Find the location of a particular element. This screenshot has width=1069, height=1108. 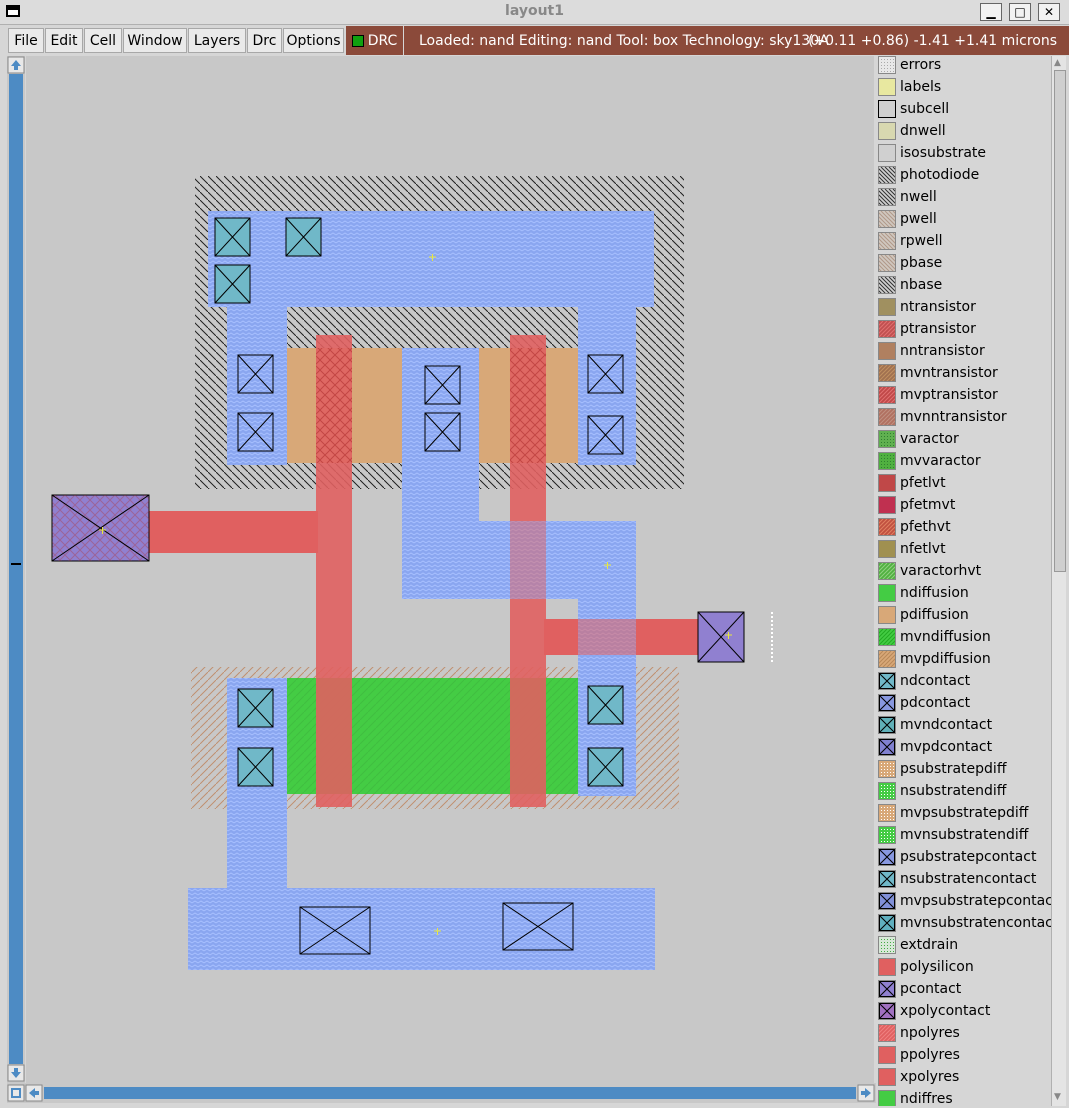

layer-item-pcontact: pcontact is located at coordinates (919, 989).